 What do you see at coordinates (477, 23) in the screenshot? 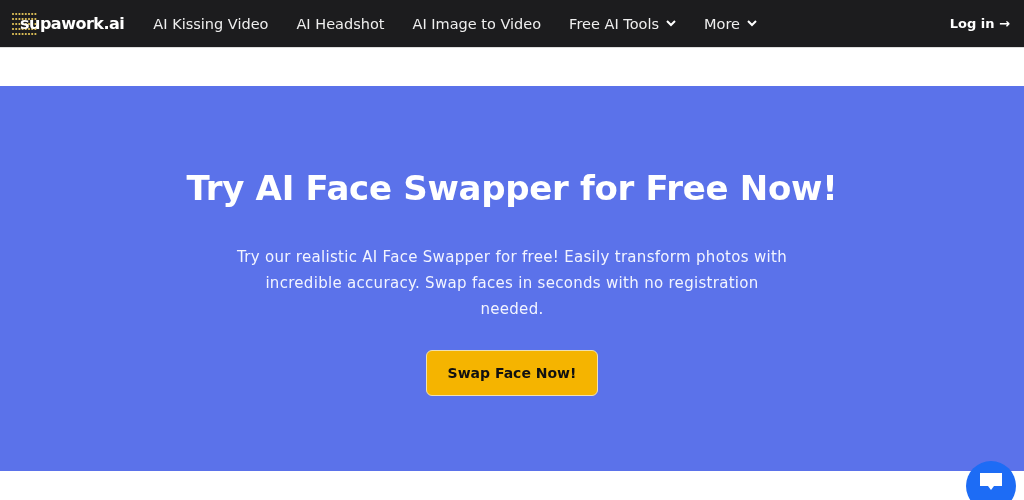
I see `nav-link: AI Image to Video` at bounding box center [477, 23].